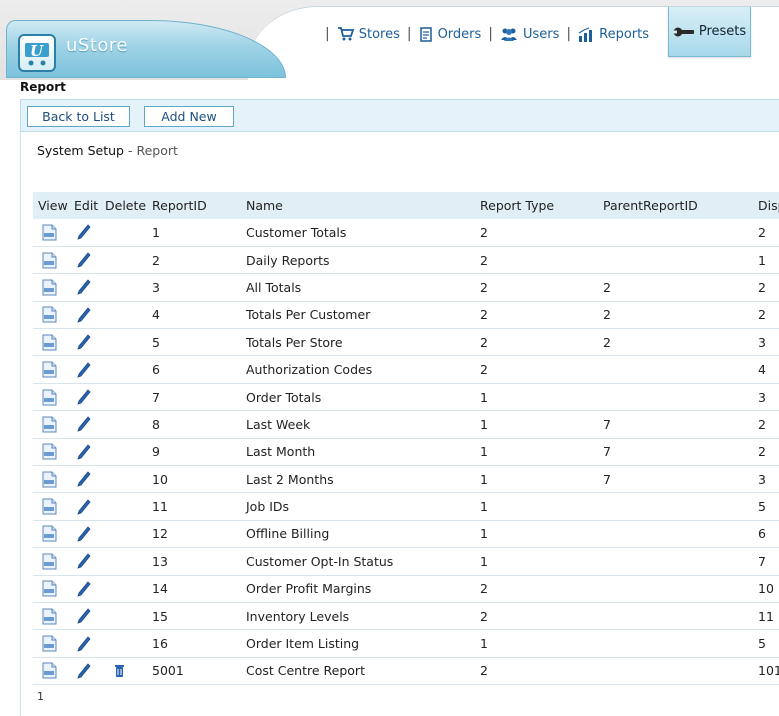  I want to click on column-header-report-type: Report Type, so click(536, 205).